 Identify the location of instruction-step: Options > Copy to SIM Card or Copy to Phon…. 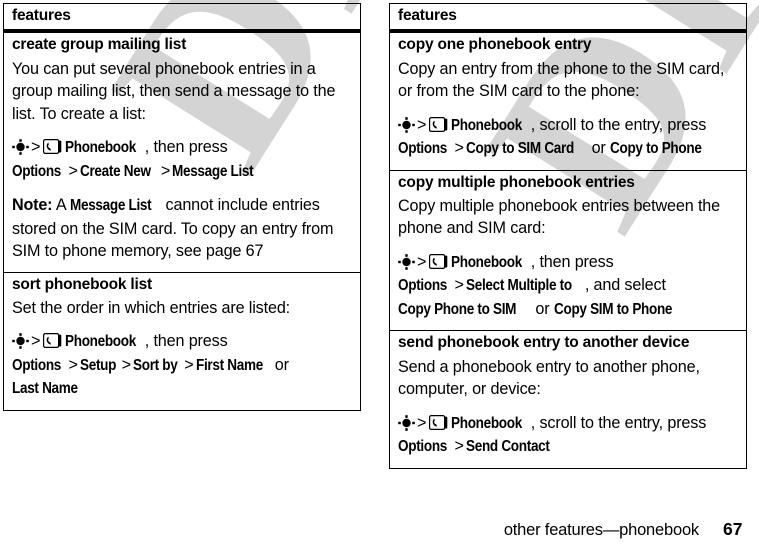
(568, 149).